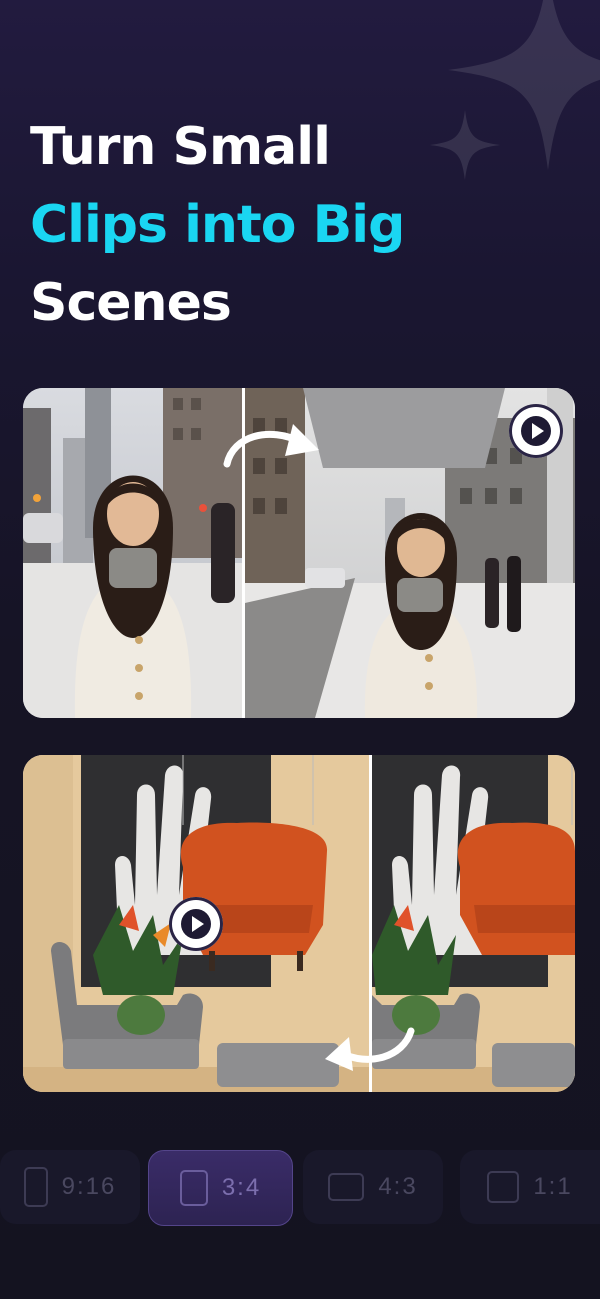 The width and height of the screenshot is (600, 1299). I want to click on ratio-option-9-16: 9:16, so click(70, 1187).